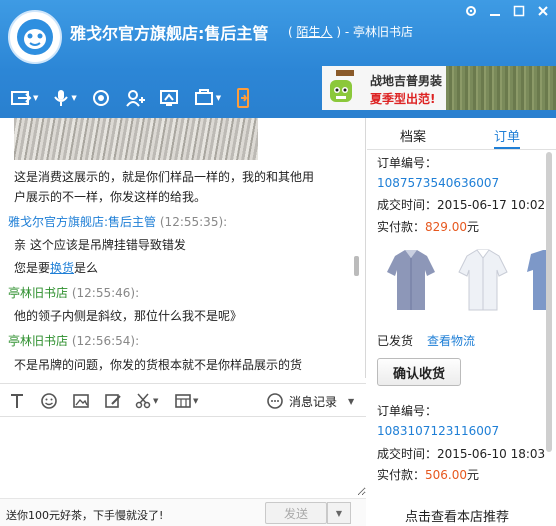 The height and width of the screenshot is (526, 556). Describe the element at coordinates (507, 137) in the screenshot. I see `tab-orders: 订单` at that location.